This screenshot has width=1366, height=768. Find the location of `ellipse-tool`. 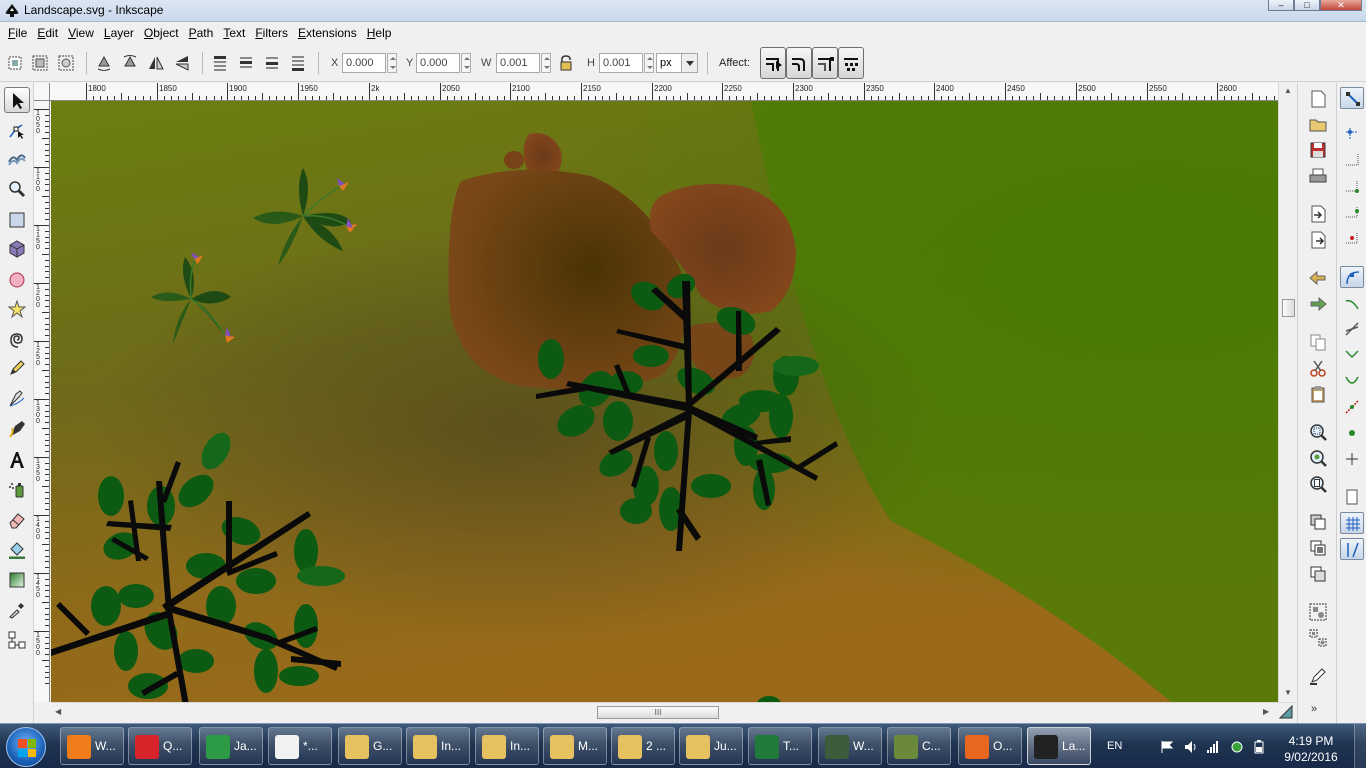

ellipse-tool is located at coordinates (17, 280).